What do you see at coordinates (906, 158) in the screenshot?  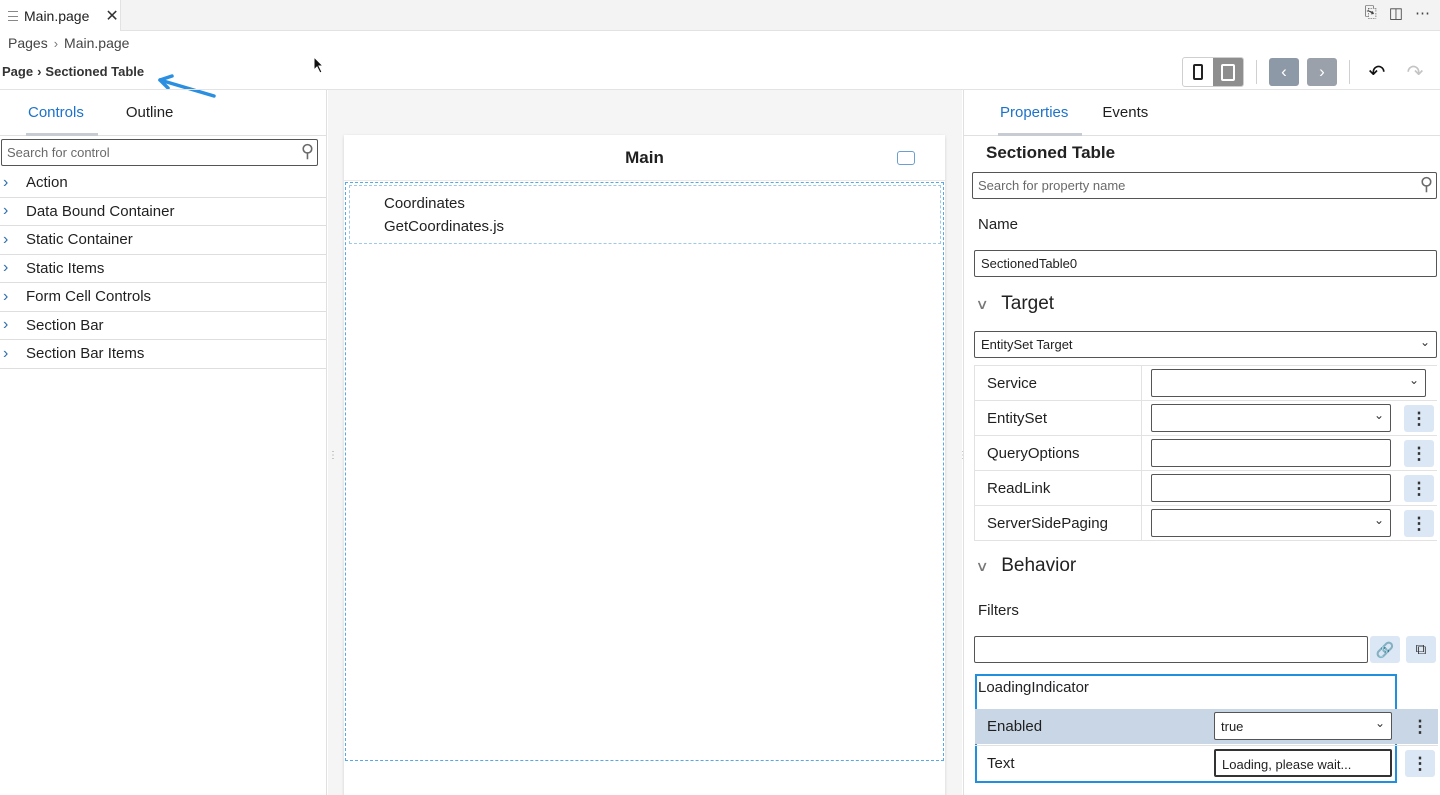 I see `screenshot-icon` at bounding box center [906, 158].